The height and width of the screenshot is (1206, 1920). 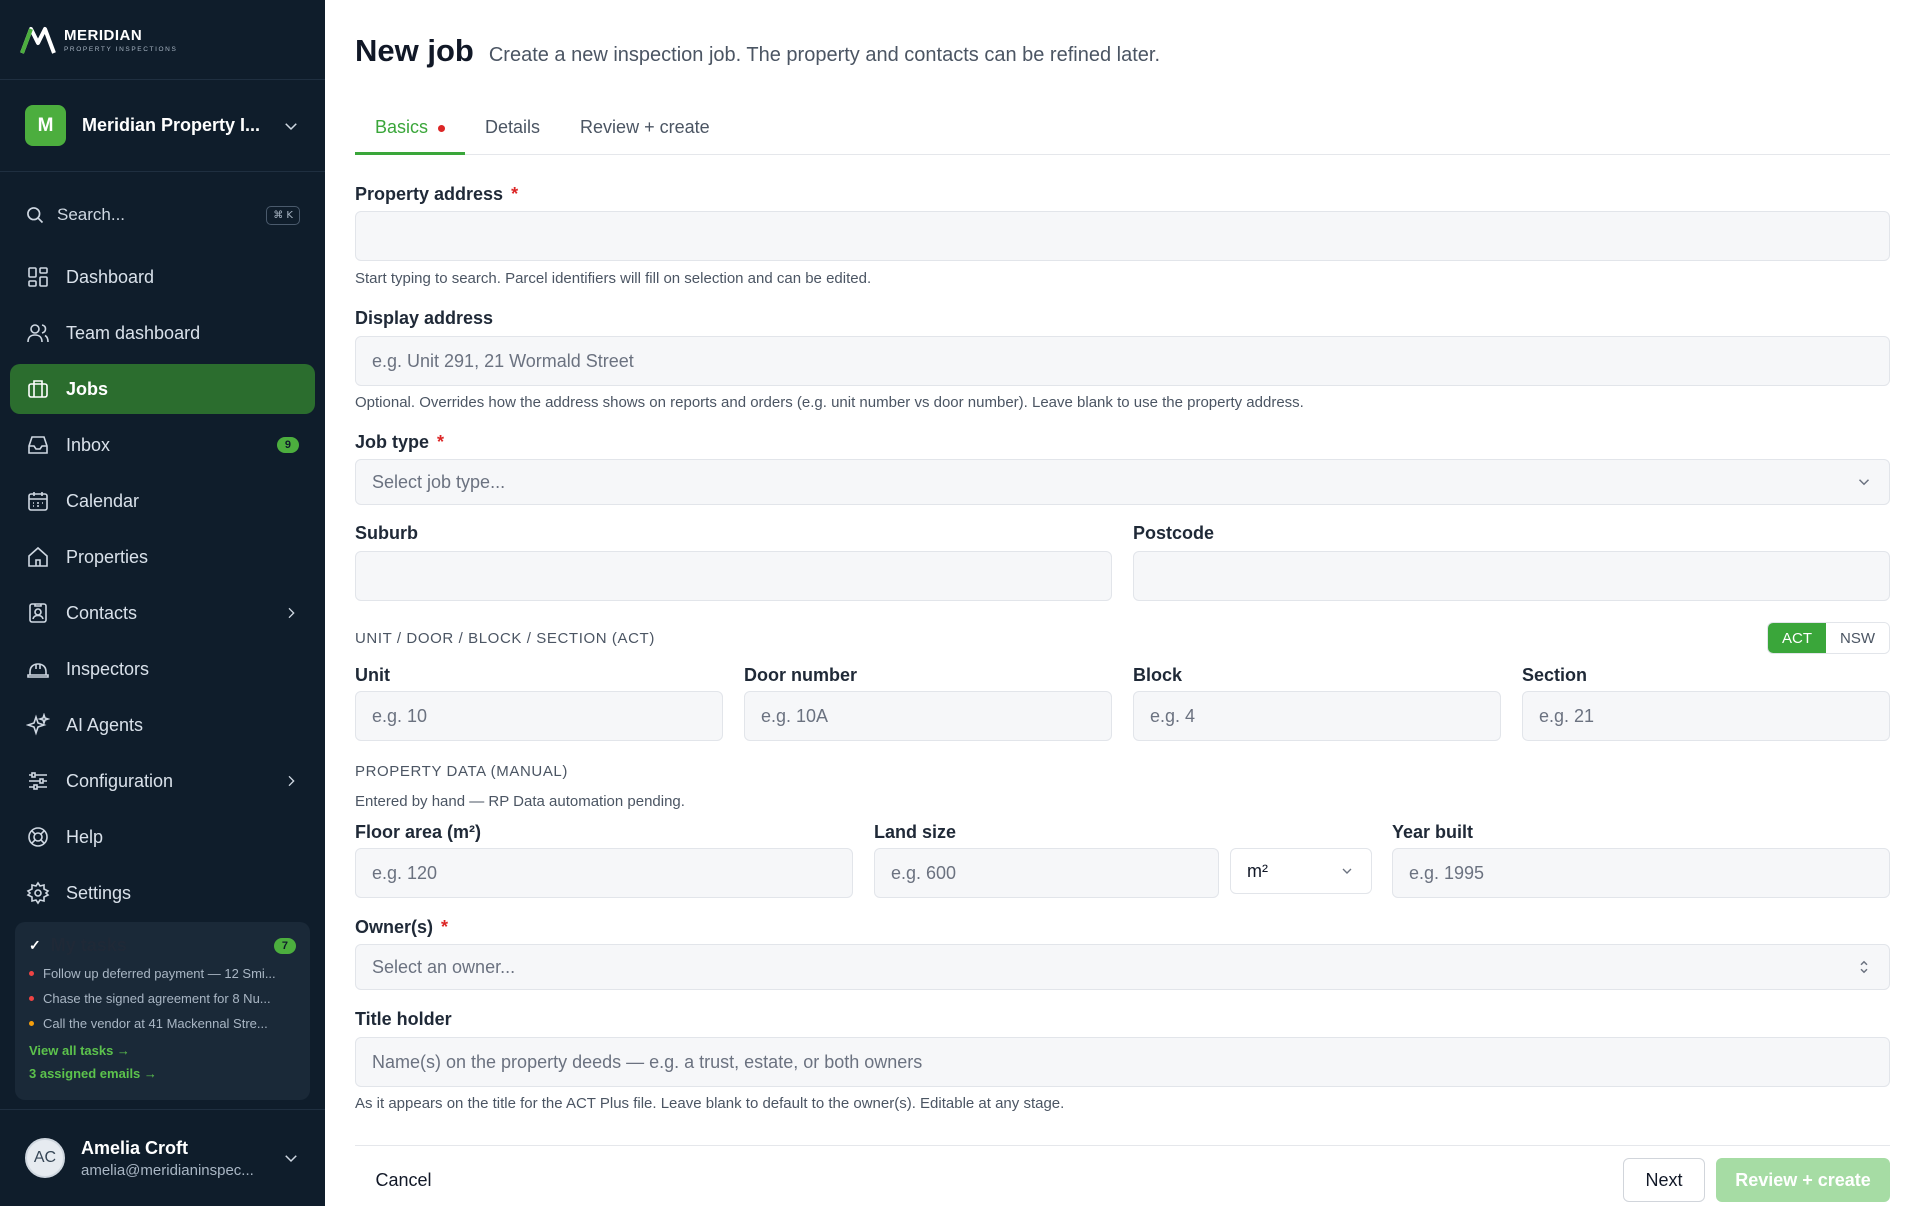 I want to click on briefcase-icon, so click(x=38, y=389).